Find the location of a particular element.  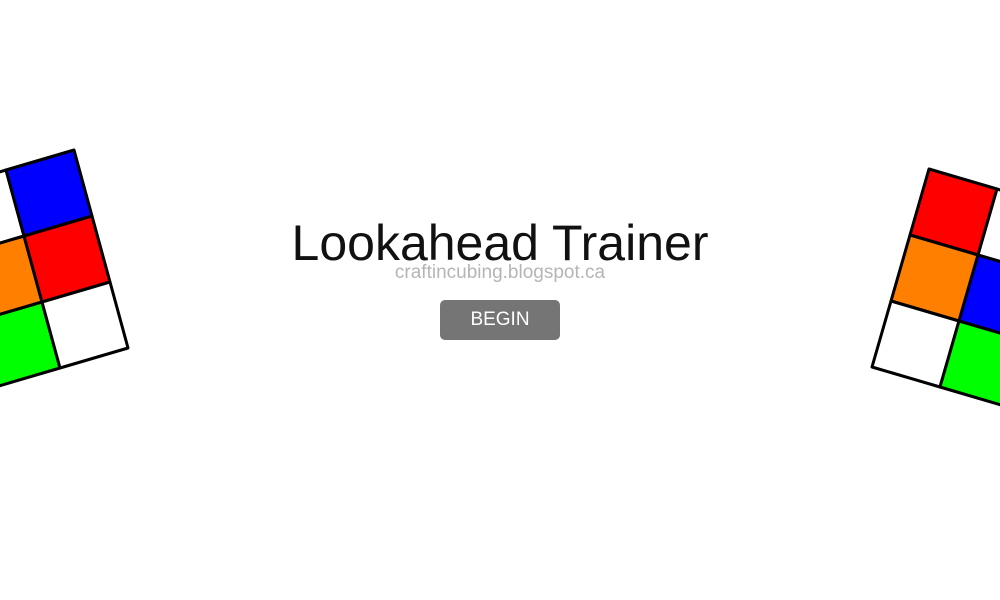

left-sticker-white-r2c1 is located at coordinates (85, 325).